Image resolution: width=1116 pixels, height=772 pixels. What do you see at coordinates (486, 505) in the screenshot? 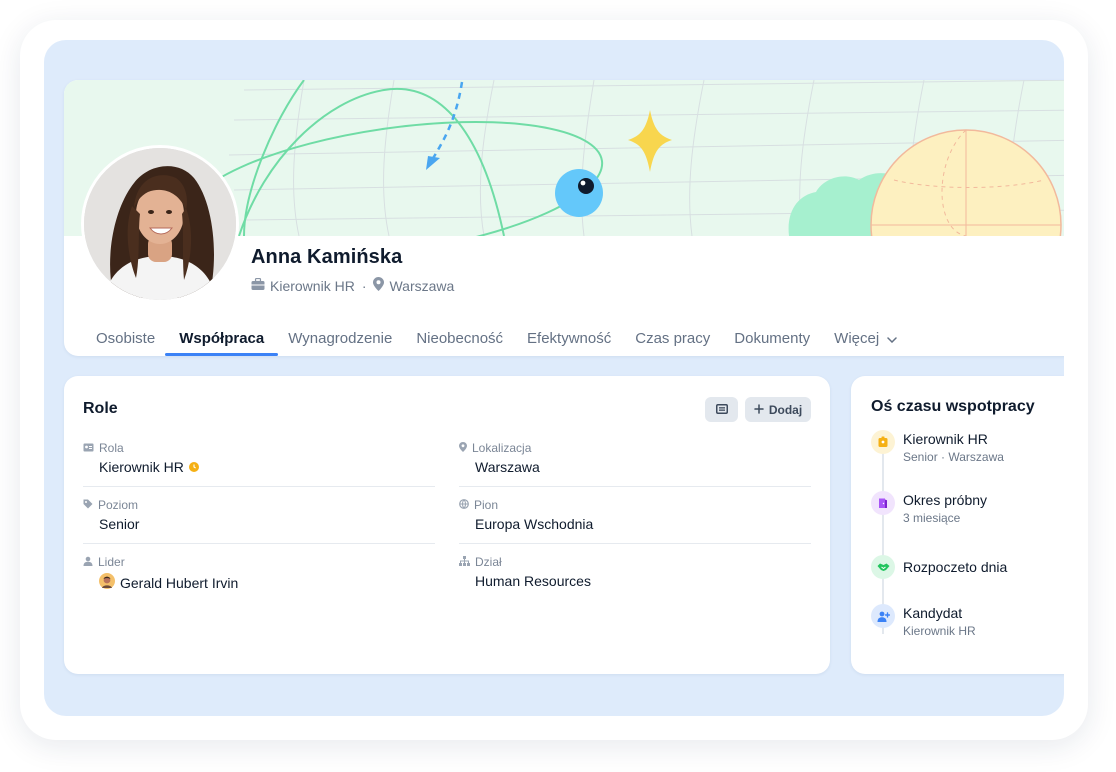
I see `field-pion-label: Pion` at bounding box center [486, 505].